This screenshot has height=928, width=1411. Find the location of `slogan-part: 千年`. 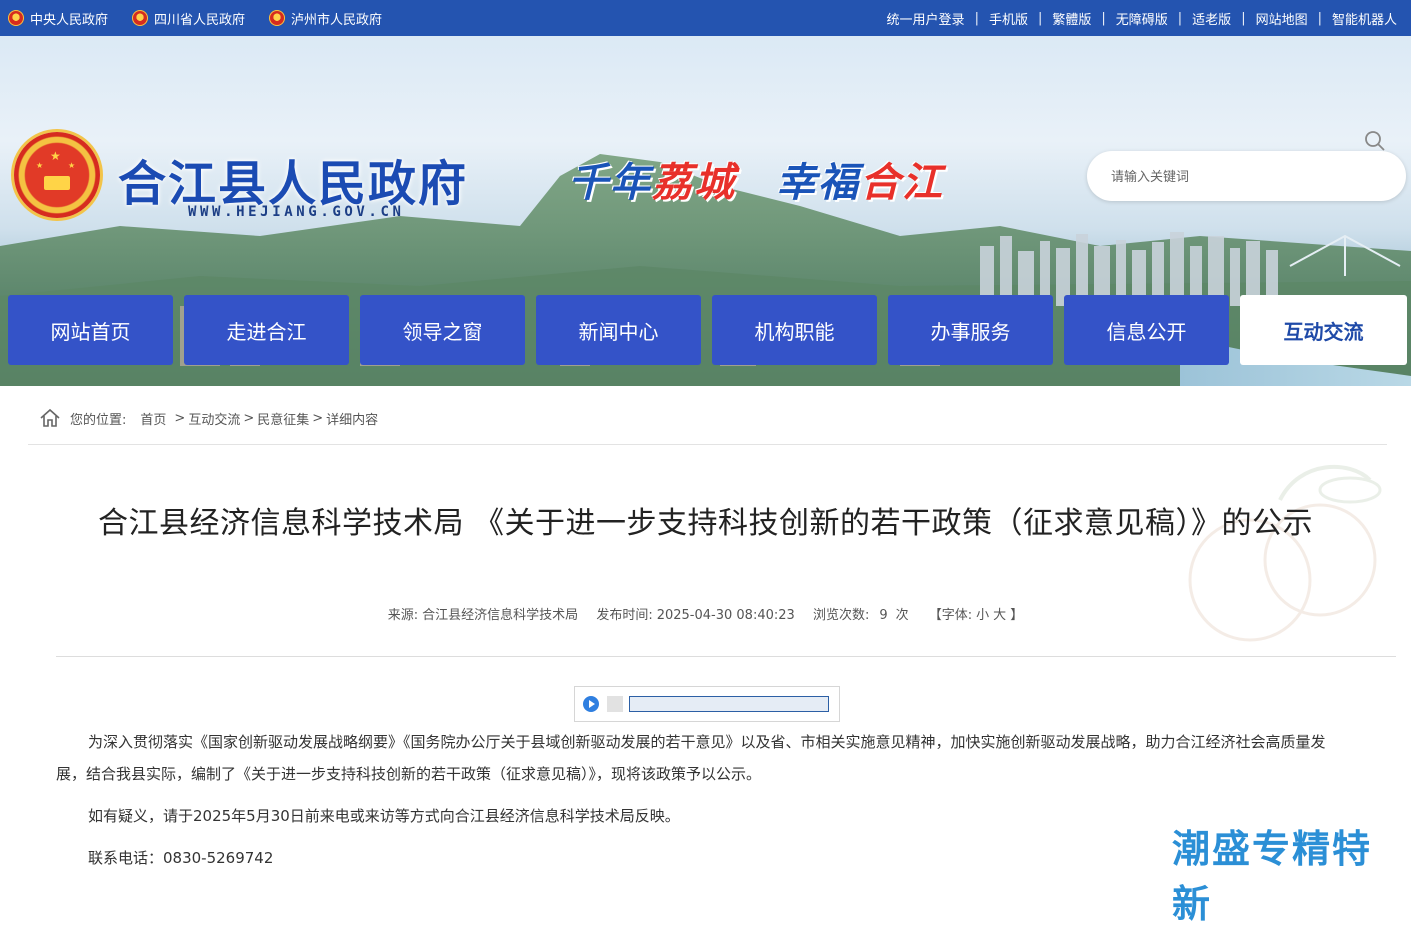

slogan-part: 千年 is located at coordinates (610, 183).